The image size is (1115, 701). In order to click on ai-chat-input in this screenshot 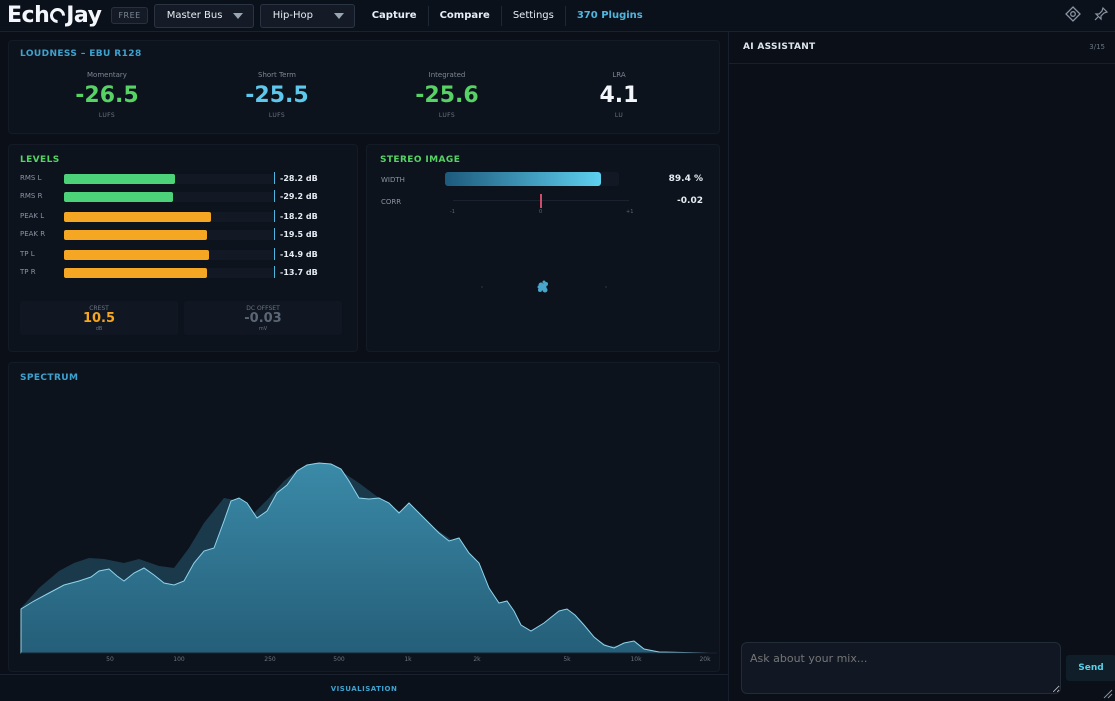, I will do `click(901, 668)`.